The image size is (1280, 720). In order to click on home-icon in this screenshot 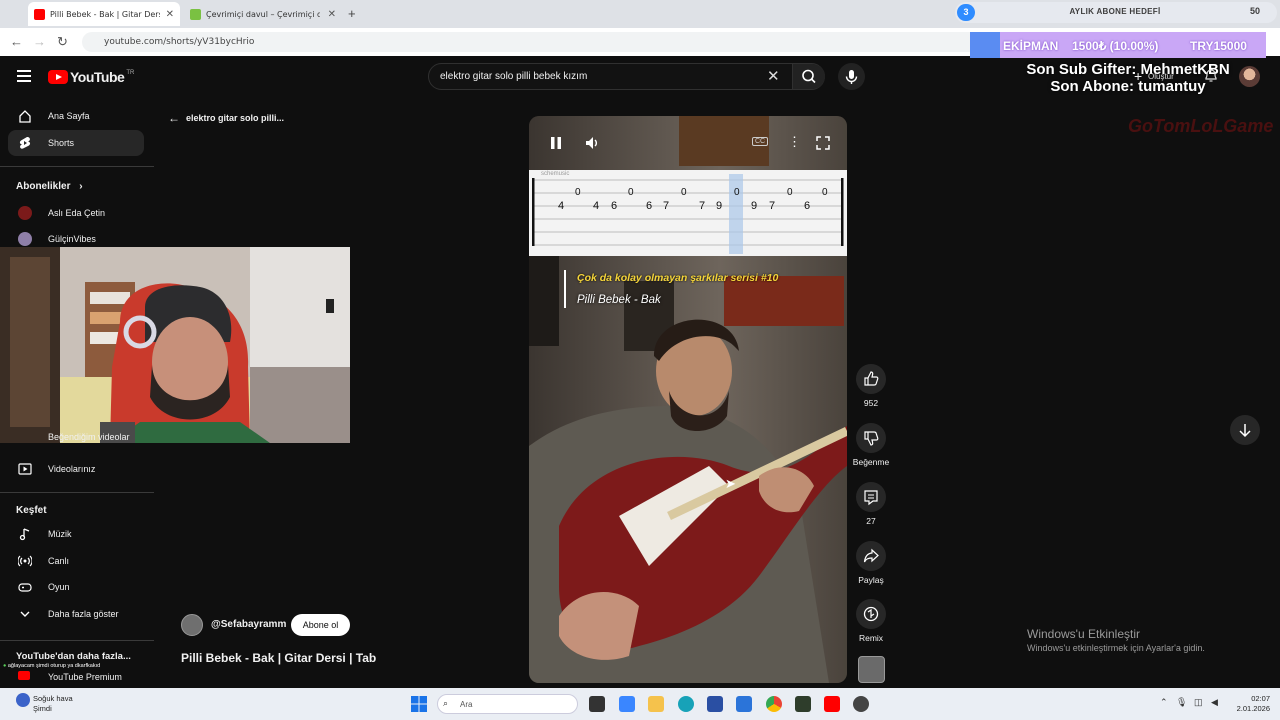, I will do `click(25, 116)`.